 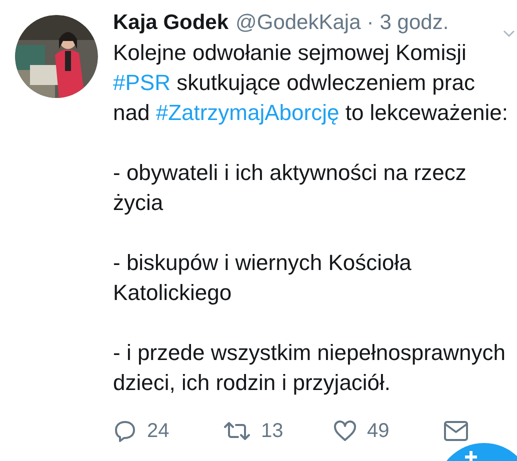 I want to click on chevron-down-icon, so click(x=509, y=34).